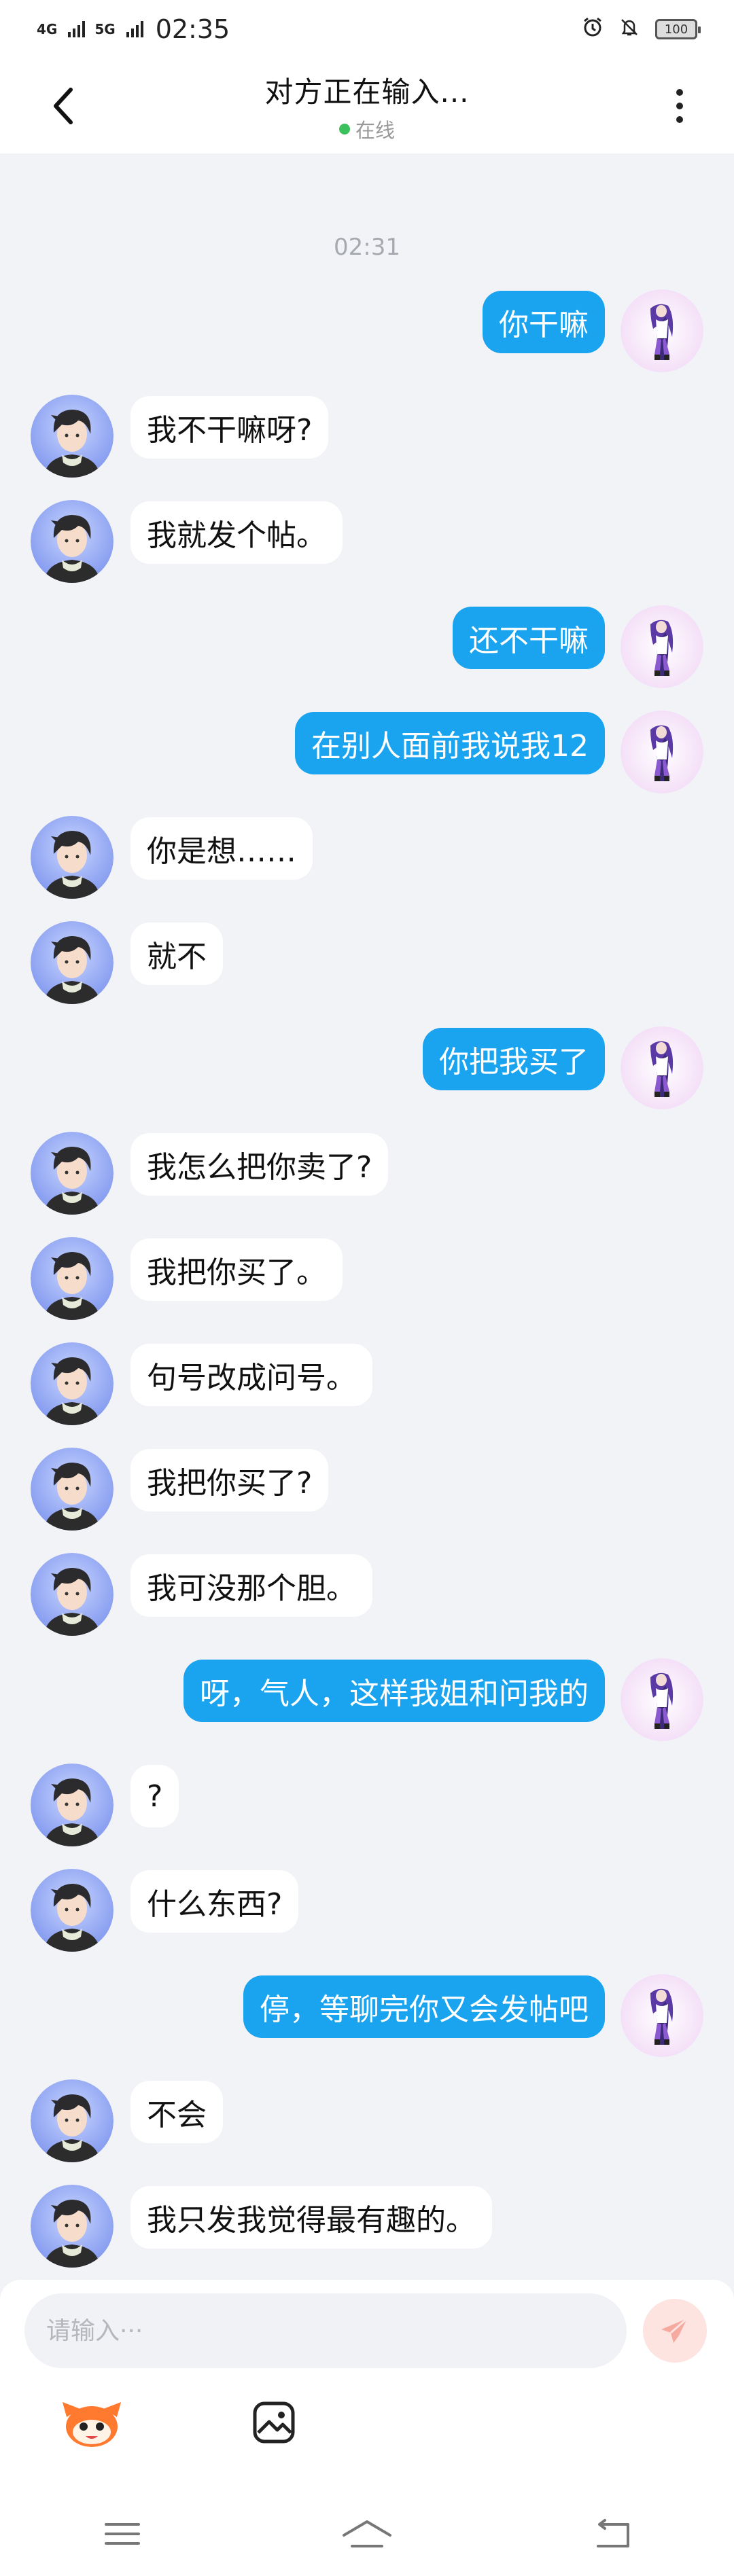  I want to click on online-status: 在线, so click(366, 129).